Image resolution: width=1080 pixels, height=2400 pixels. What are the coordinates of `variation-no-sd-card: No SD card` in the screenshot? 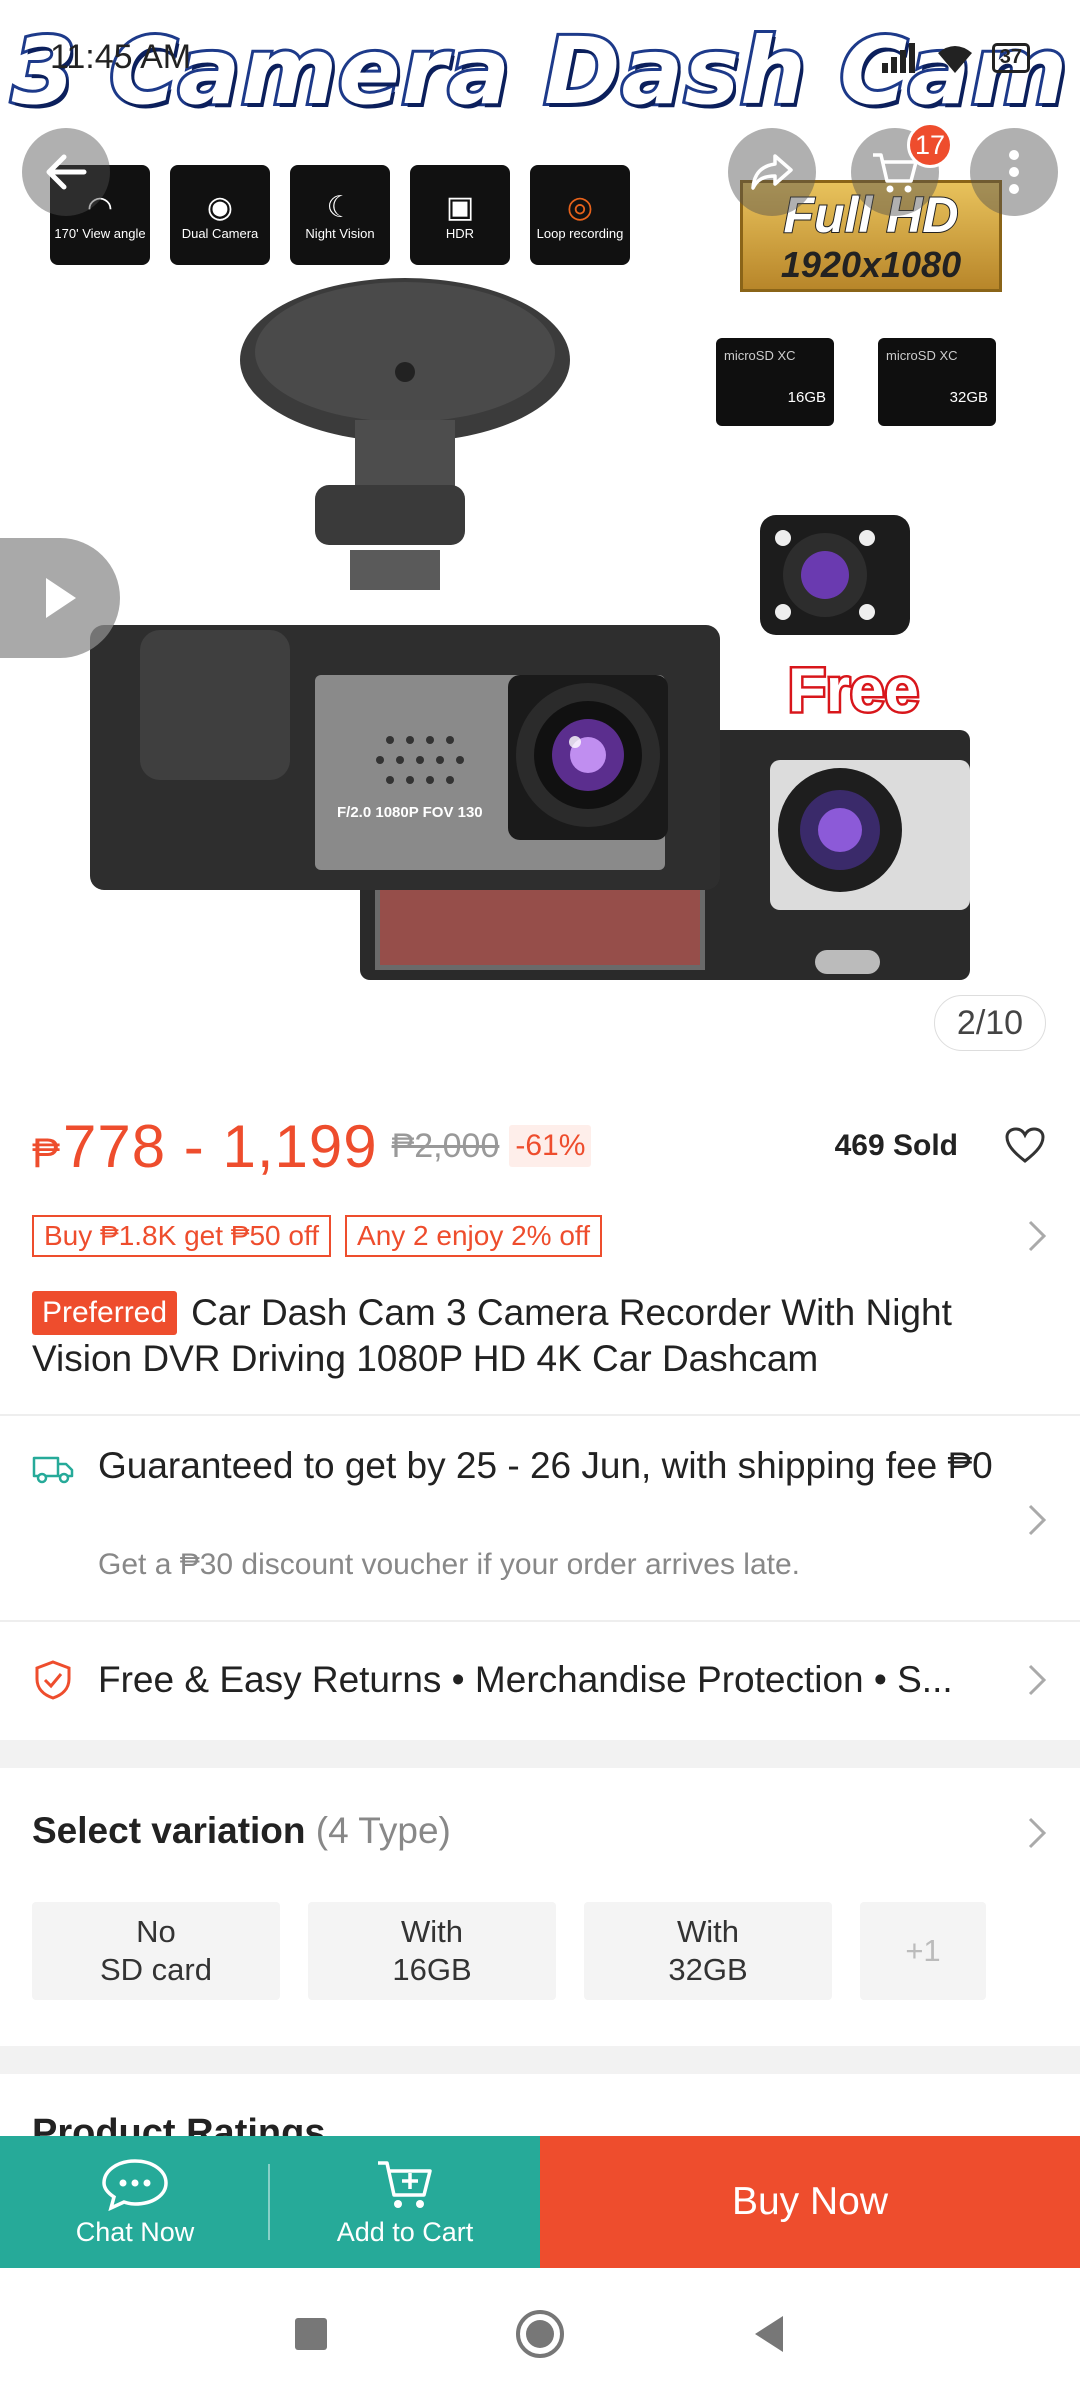 It's located at (156, 1951).